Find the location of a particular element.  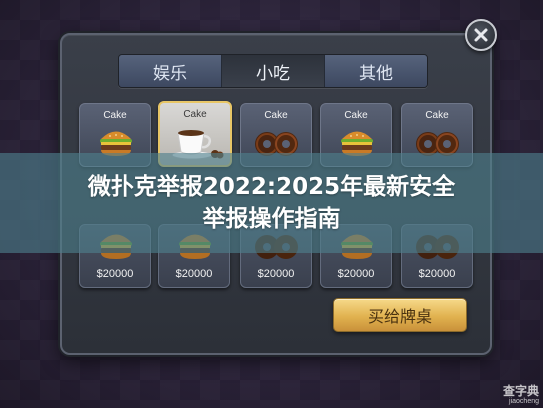

banner-title-line-2: 举报操作指南 is located at coordinates (271, 219).